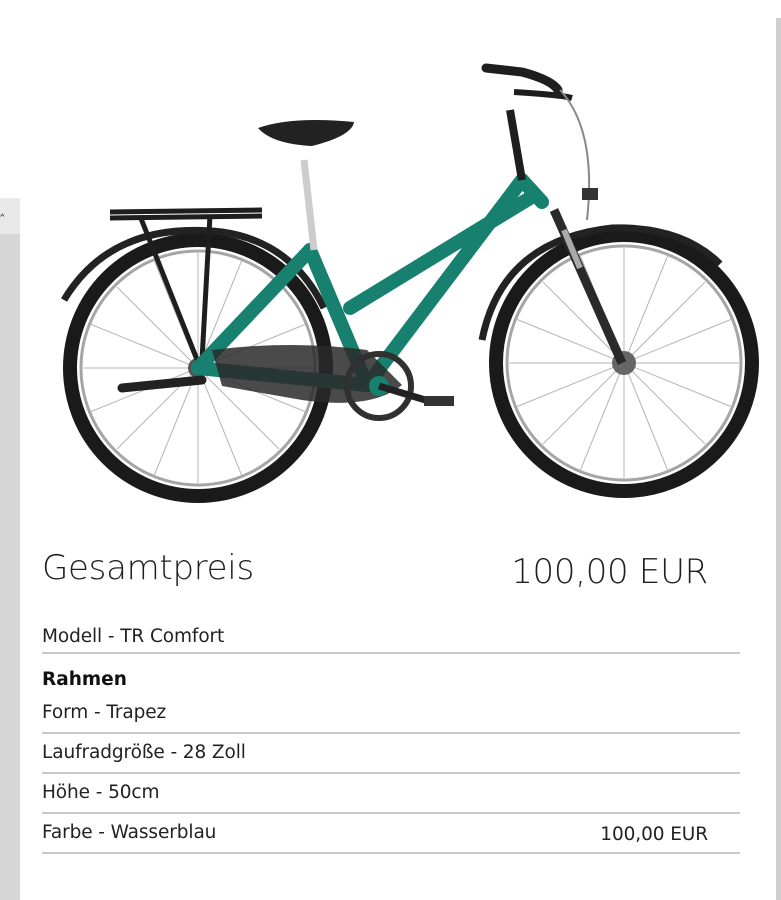  I want to click on model-label: Modell - TR Comfort, so click(133, 636).